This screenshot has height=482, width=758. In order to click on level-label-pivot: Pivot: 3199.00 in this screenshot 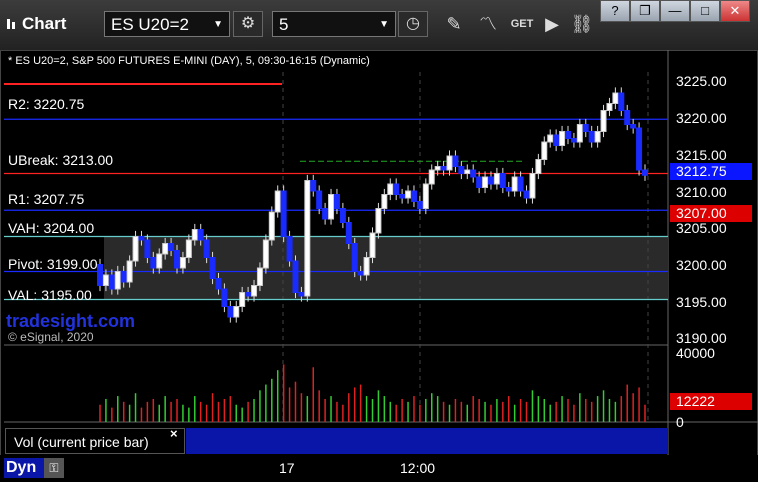, I will do `click(53, 264)`.